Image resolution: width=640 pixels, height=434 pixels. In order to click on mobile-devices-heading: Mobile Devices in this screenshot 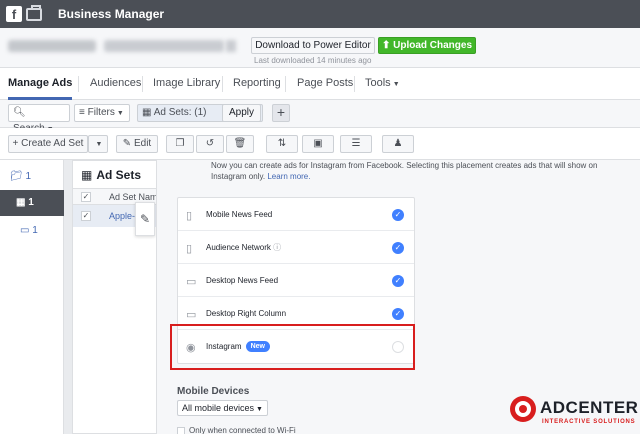, I will do `click(213, 391)`.